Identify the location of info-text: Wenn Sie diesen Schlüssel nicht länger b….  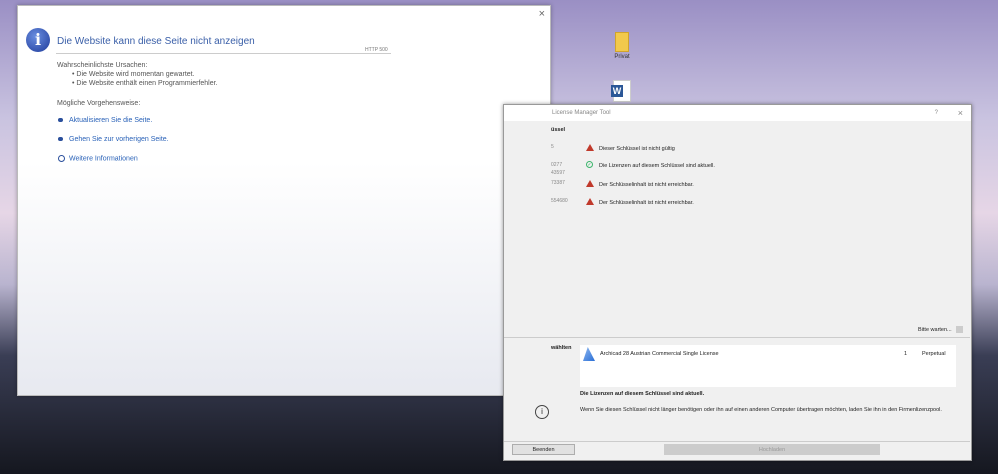
(761, 410).